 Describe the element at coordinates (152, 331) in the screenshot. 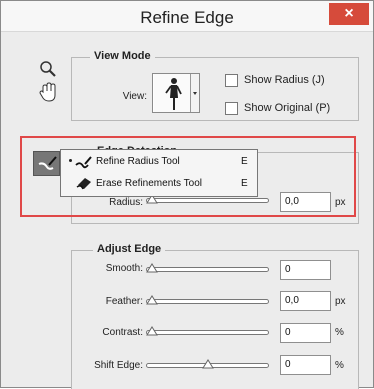

I see `contrast-slider-thumb` at that location.